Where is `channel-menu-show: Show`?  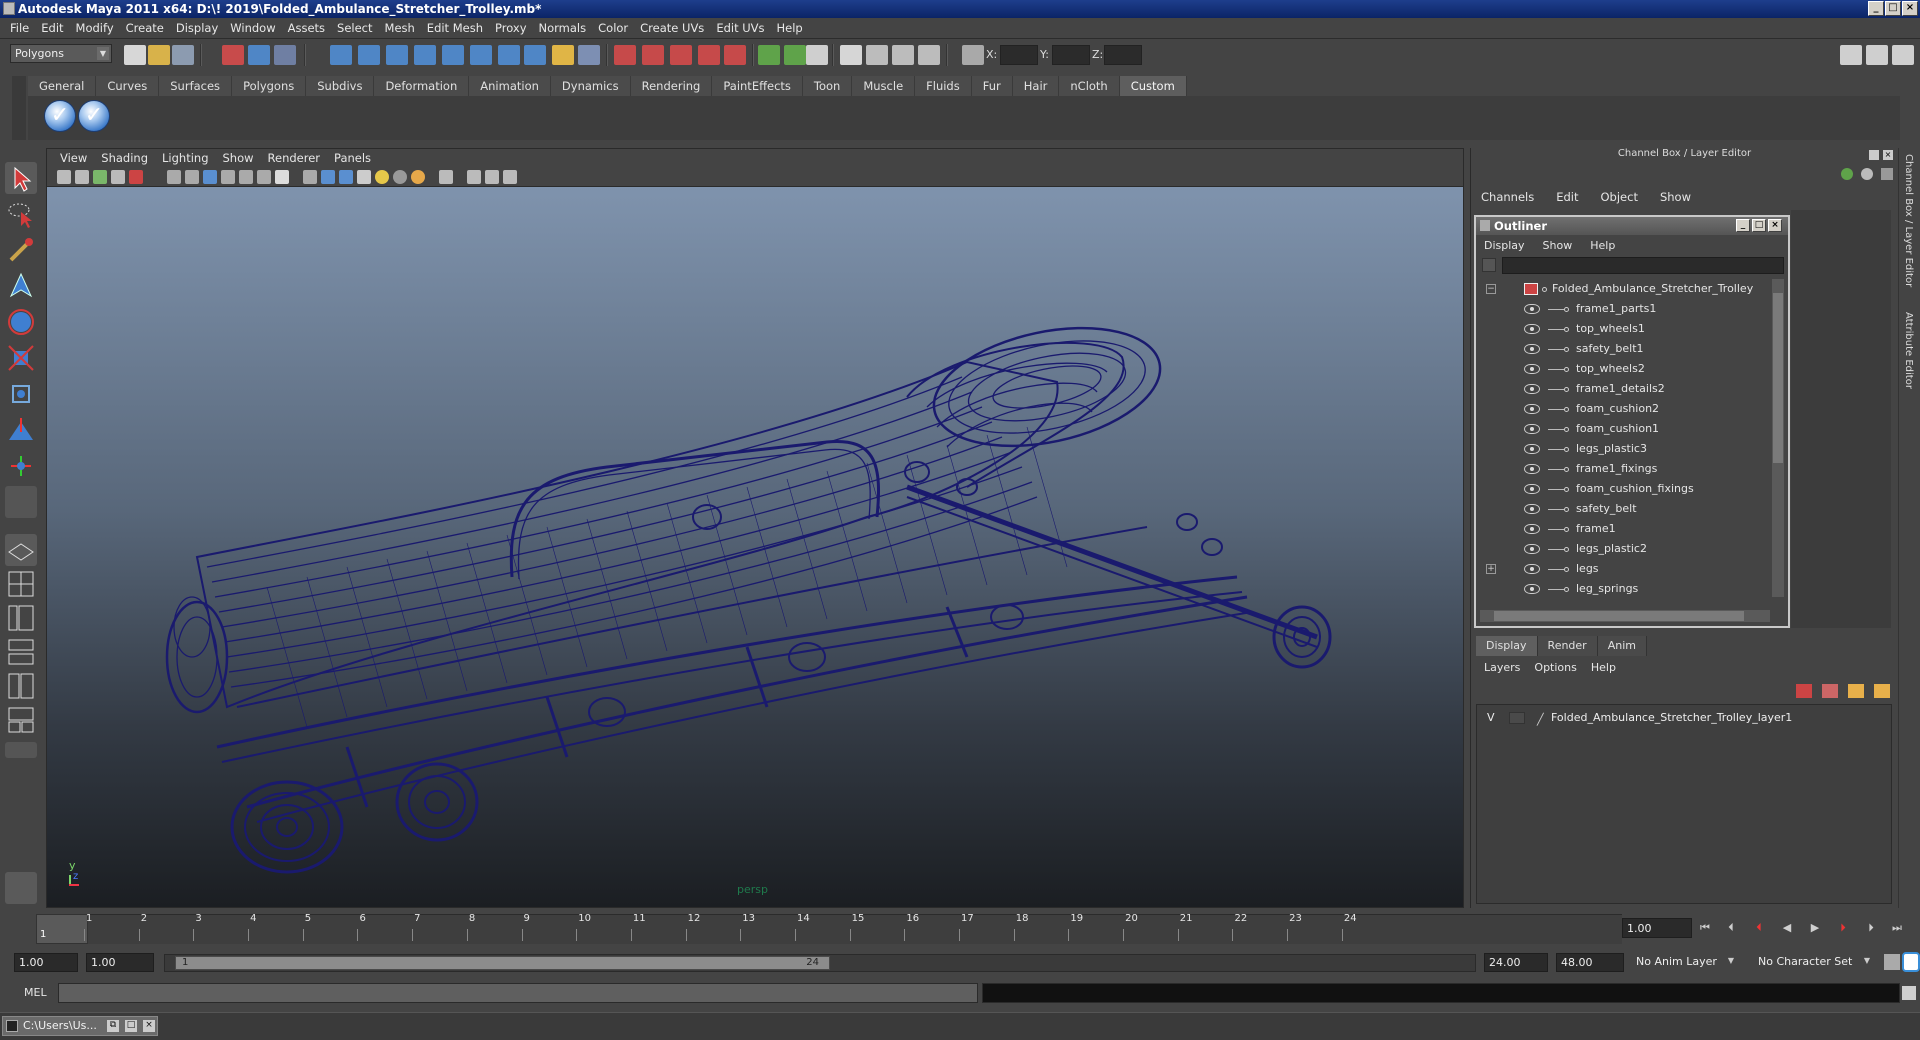 channel-menu-show: Show is located at coordinates (1675, 197).